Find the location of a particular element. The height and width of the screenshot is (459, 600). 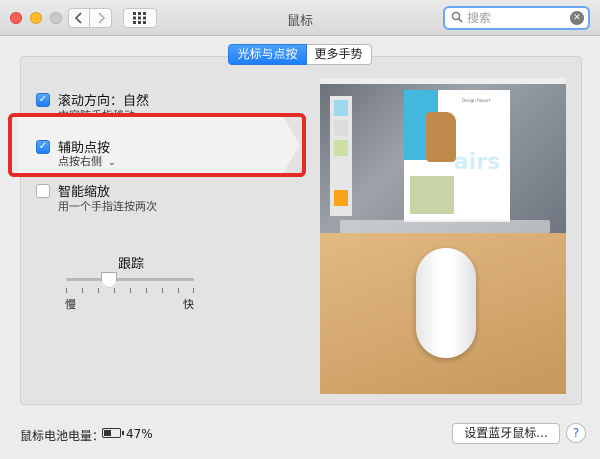

preview-chair-image is located at coordinates (441, 137).